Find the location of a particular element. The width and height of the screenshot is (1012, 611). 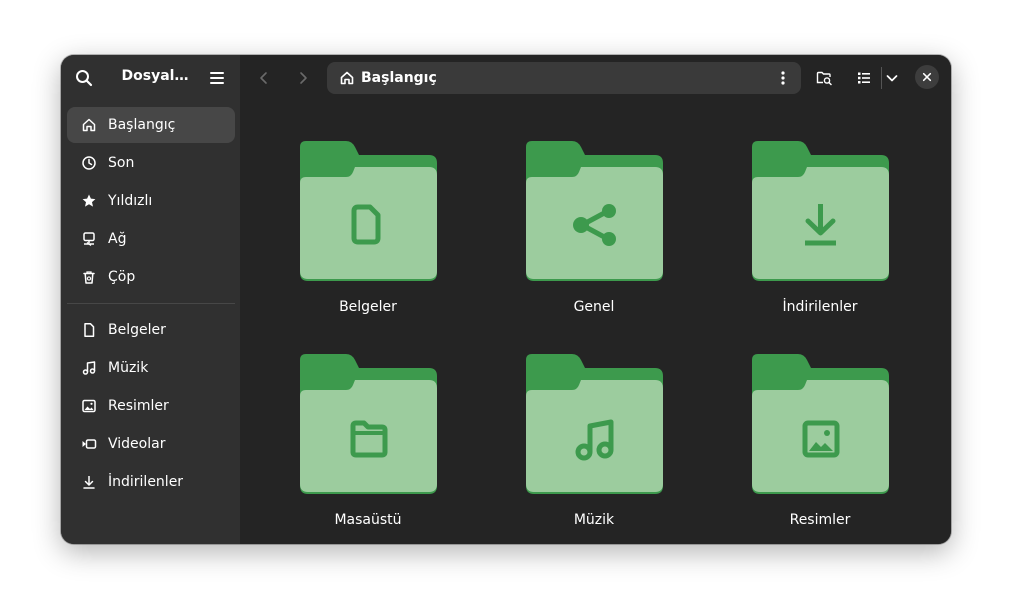

sidebar-item-pictures: Resimler is located at coordinates (151, 406).